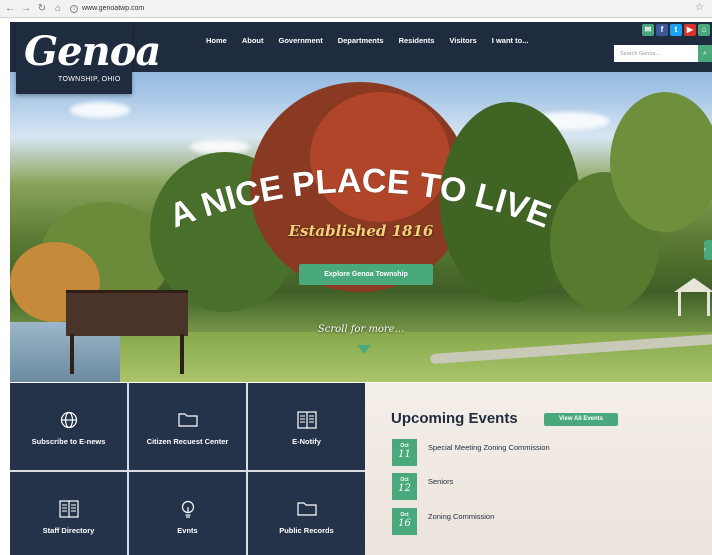 Image resolution: width=712 pixels, height=555 pixels. I want to click on hero-title: A NICE PLACE TO LIVE, so click(360, 199).